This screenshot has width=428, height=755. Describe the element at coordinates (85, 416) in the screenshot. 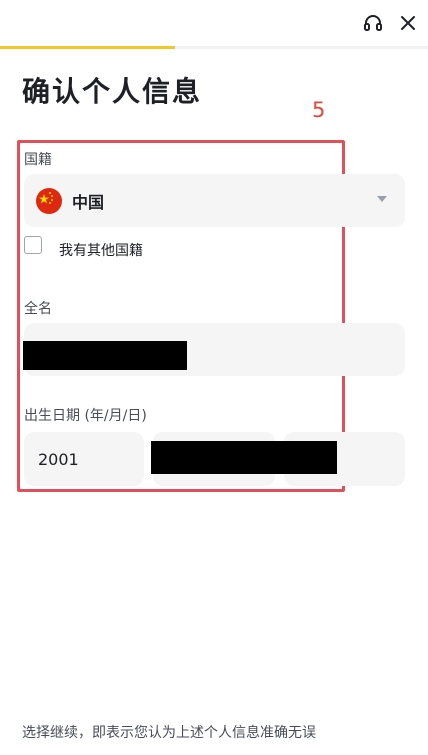

I see `dob-label: 出生日期 (年/月/日)` at that location.